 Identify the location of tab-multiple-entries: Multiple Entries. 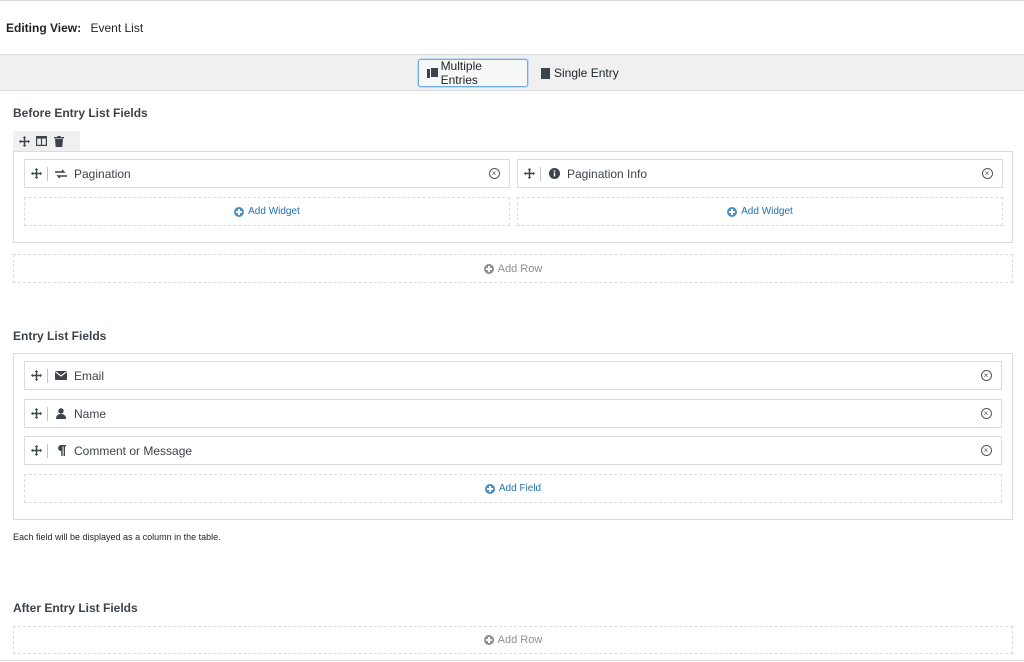
(473, 73).